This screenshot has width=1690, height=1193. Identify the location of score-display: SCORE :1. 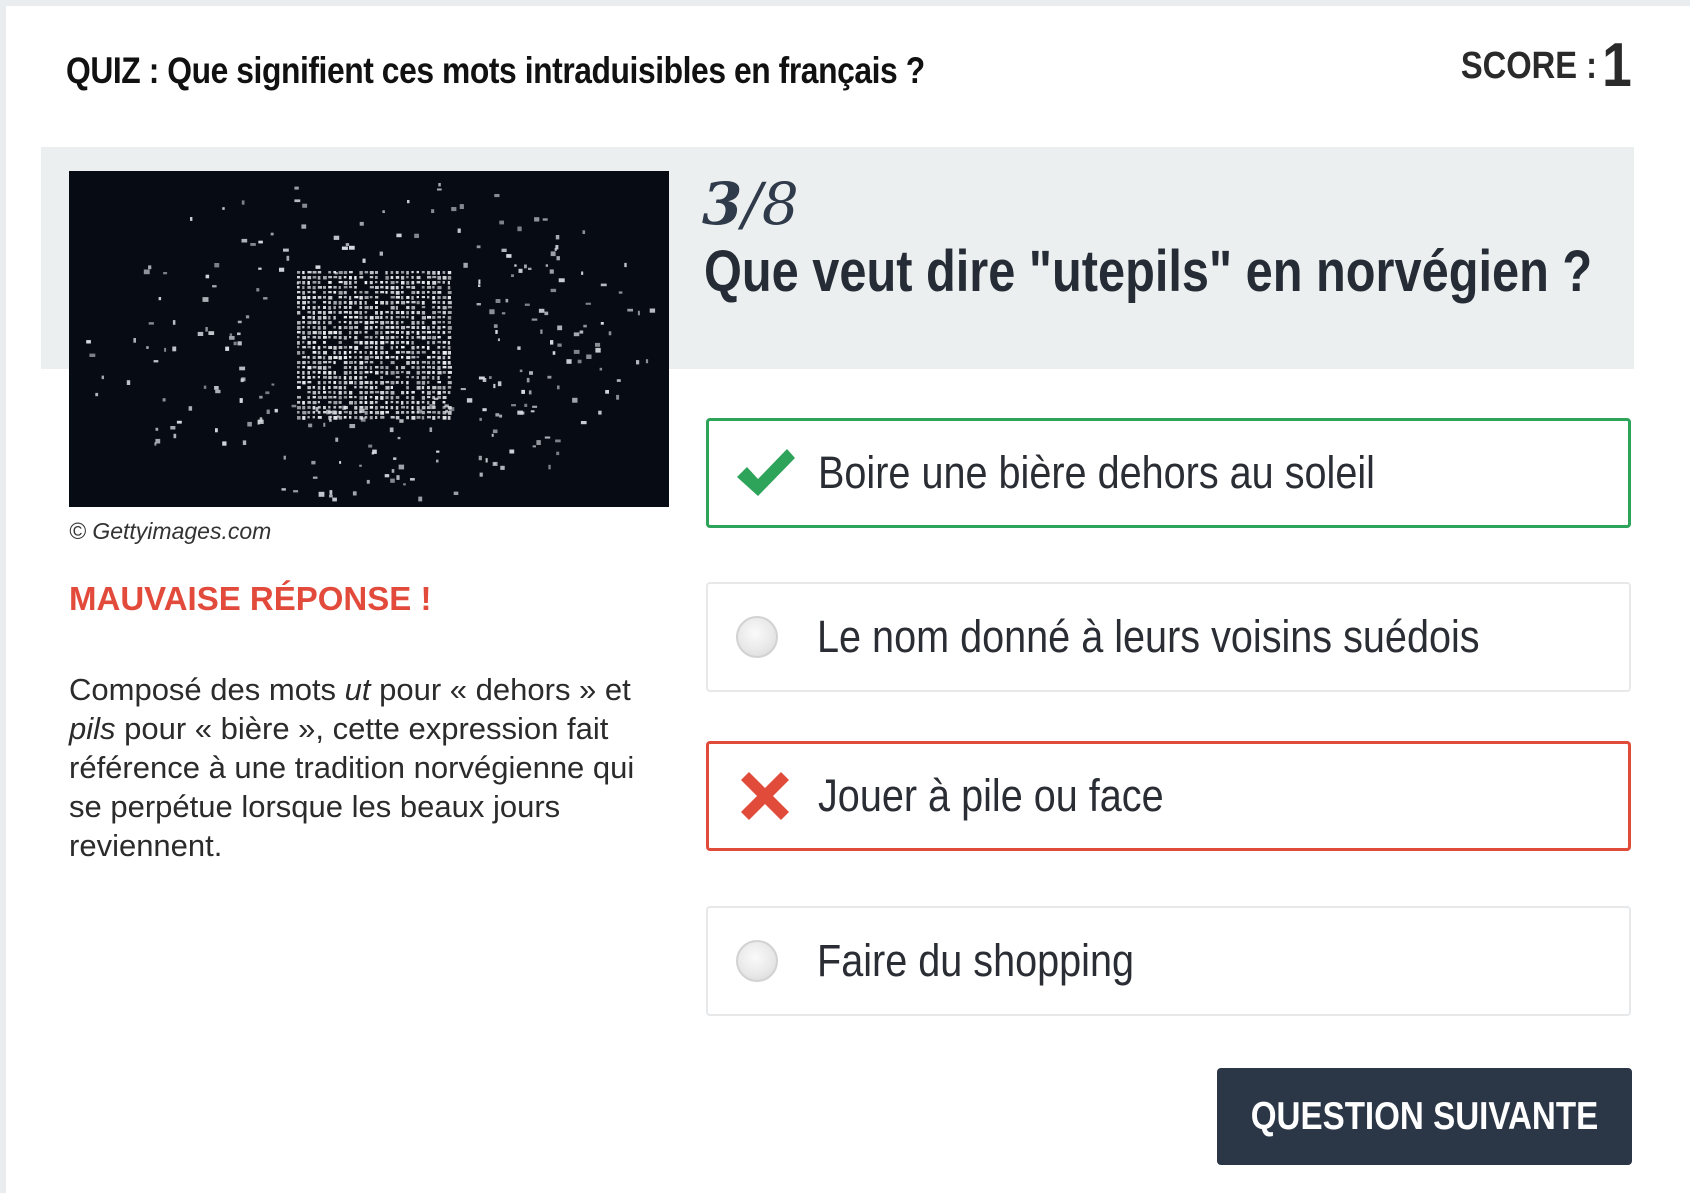
(1546, 65).